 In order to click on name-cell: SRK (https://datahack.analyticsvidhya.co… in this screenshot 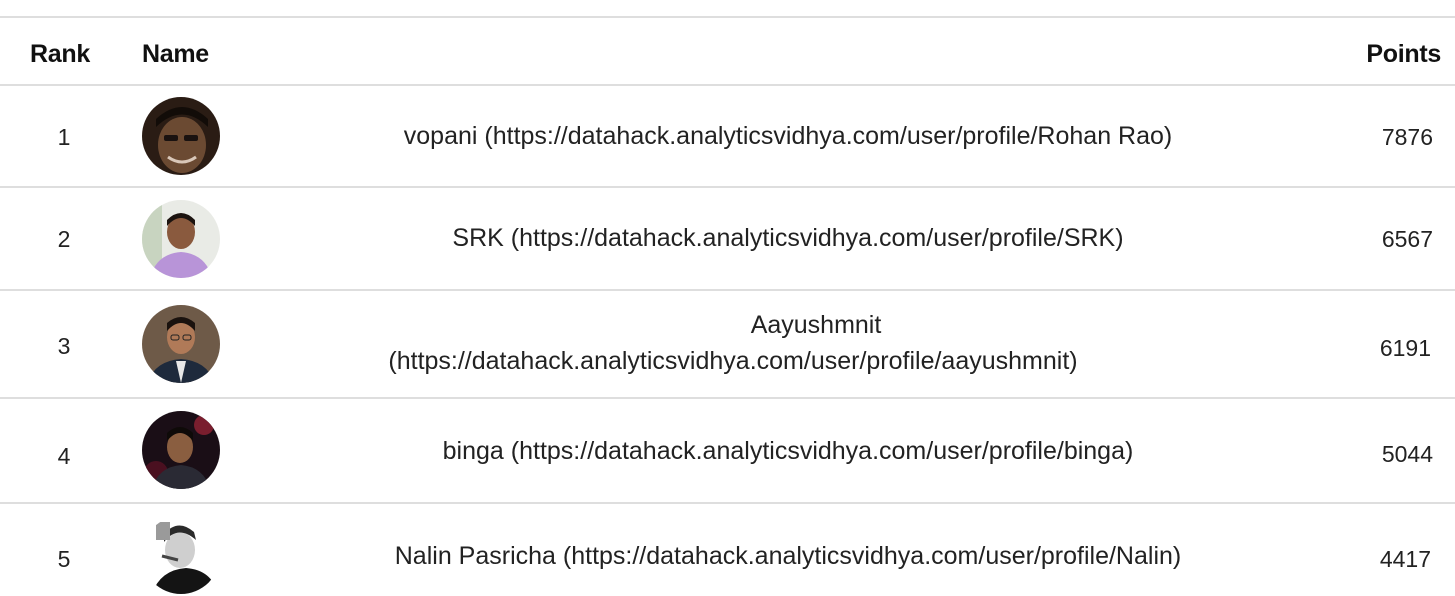, I will do `click(788, 238)`.